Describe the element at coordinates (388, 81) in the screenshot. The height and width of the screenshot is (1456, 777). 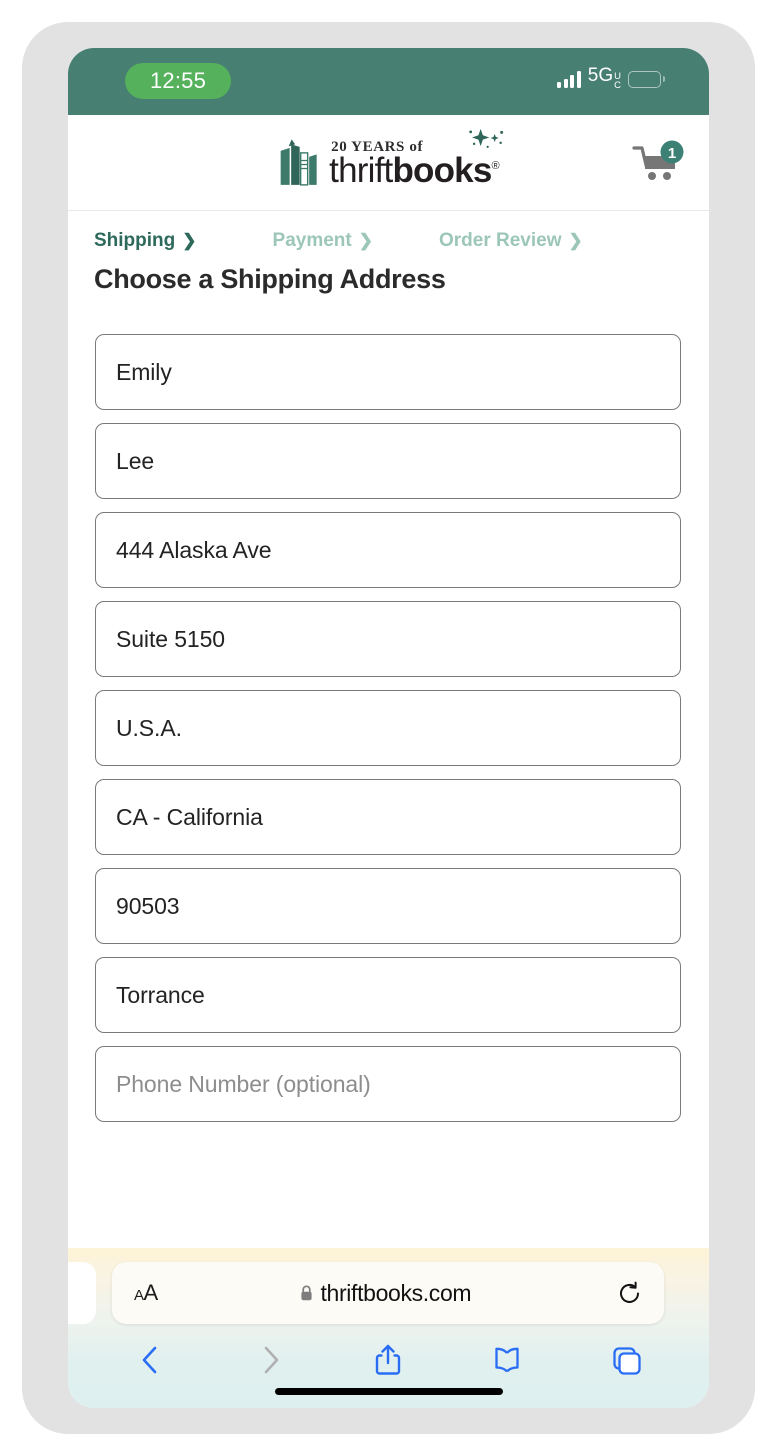
I see `ios-status-bar: 12:55 5G U C` at that location.